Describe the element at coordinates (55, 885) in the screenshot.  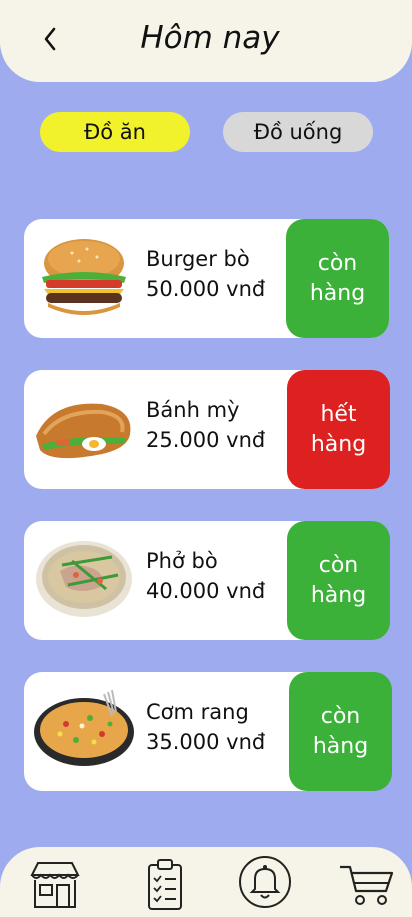
I see `store-icon` at that location.